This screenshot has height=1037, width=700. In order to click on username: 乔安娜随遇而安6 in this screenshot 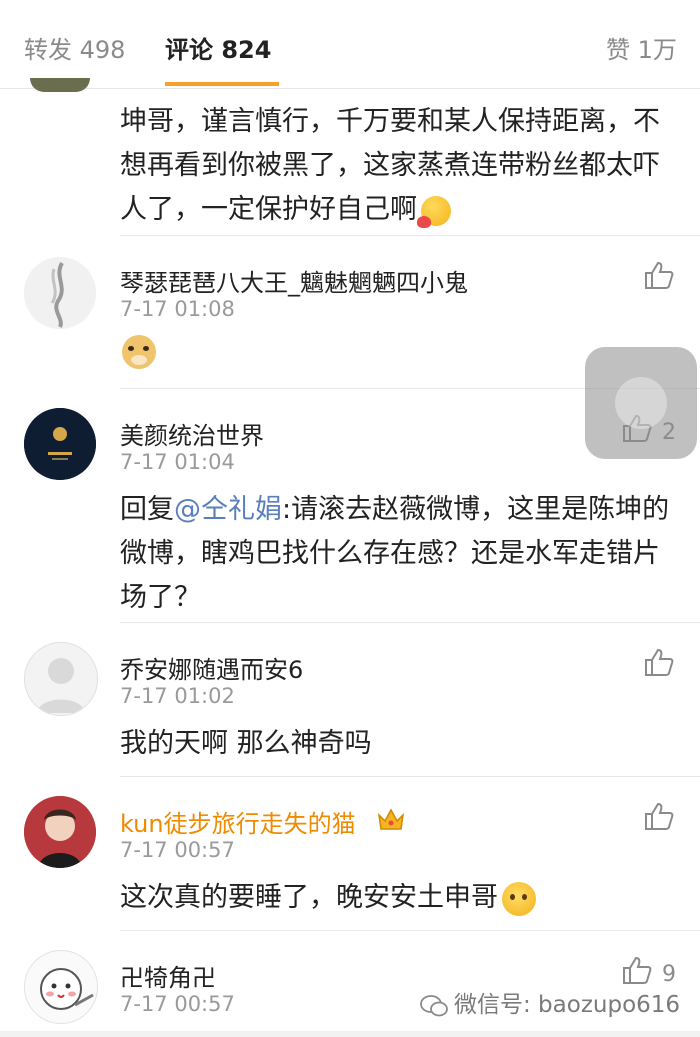, I will do `click(211, 667)`.